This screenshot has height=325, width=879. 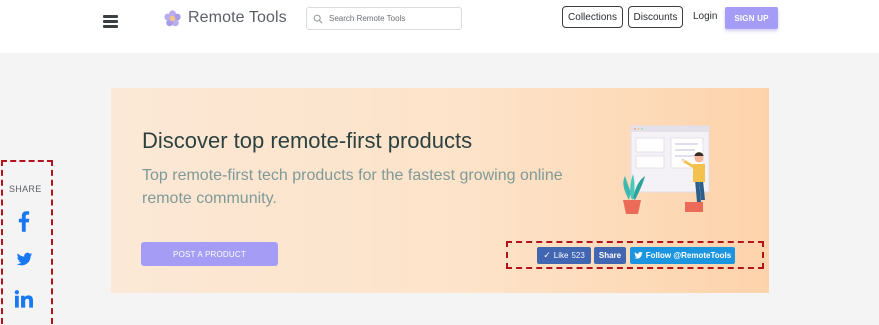 I want to click on twitter-icon, so click(x=24, y=259).